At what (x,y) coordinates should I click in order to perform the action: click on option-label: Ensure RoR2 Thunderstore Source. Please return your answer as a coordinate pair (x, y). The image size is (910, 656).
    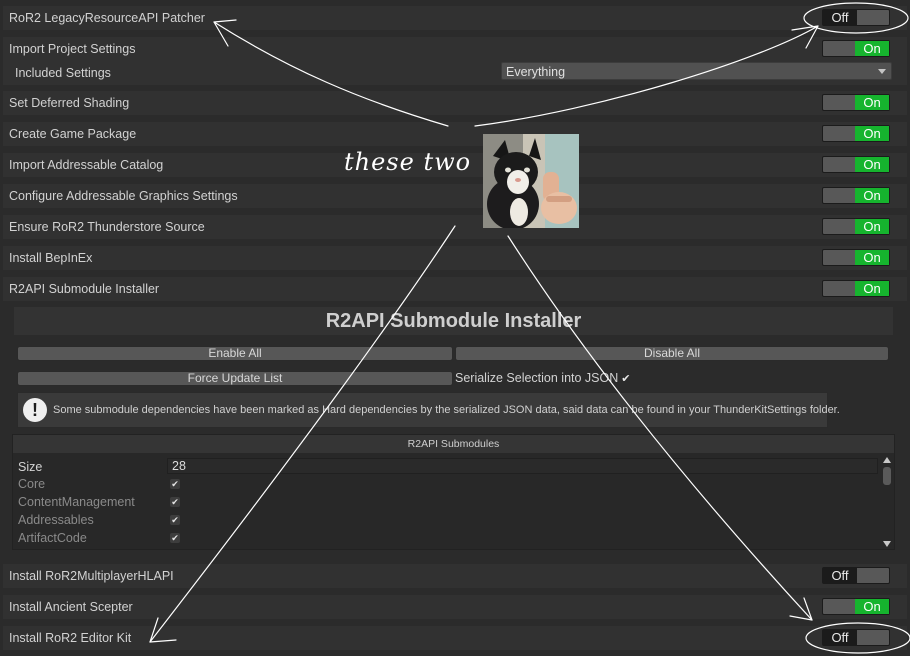
    Looking at the image, I should click on (107, 227).